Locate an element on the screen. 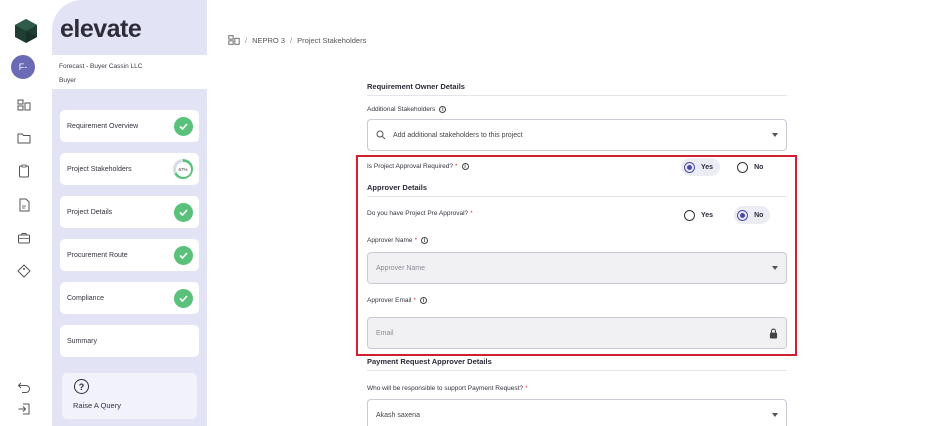 Image resolution: width=939 pixels, height=426 pixels. folder-icon is located at coordinates (24, 138).